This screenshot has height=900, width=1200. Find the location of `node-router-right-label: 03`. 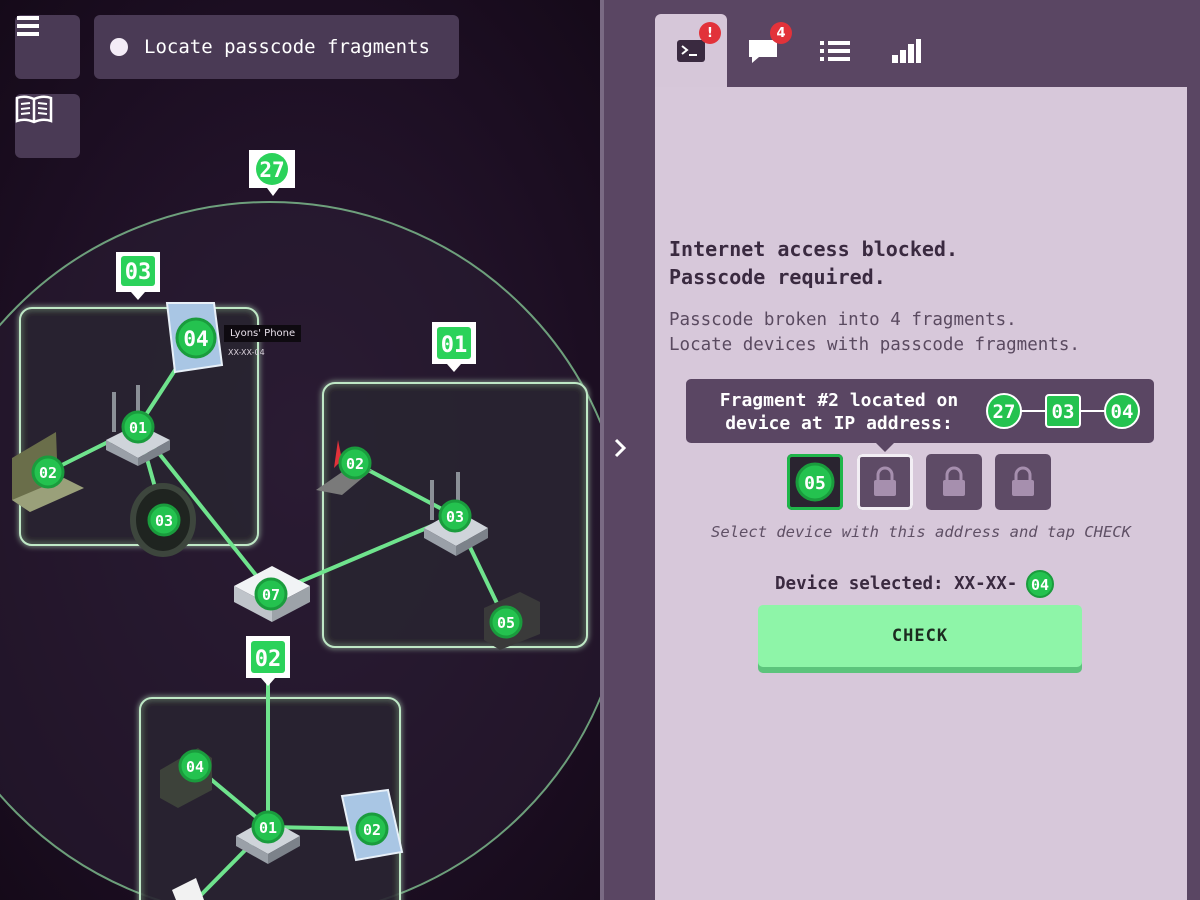

node-router-right-label: 03 is located at coordinates (455, 517).